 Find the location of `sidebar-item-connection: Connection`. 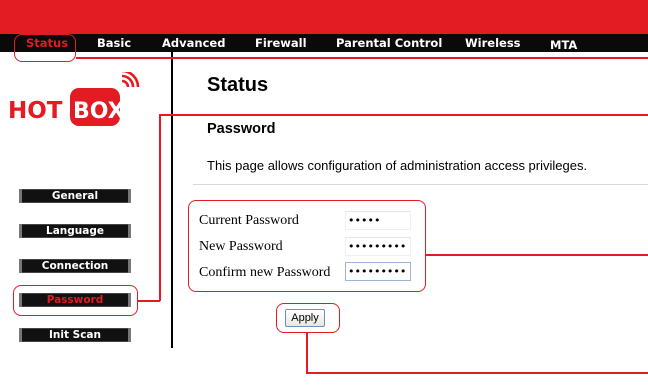

sidebar-item-connection: Connection is located at coordinates (75, 266).